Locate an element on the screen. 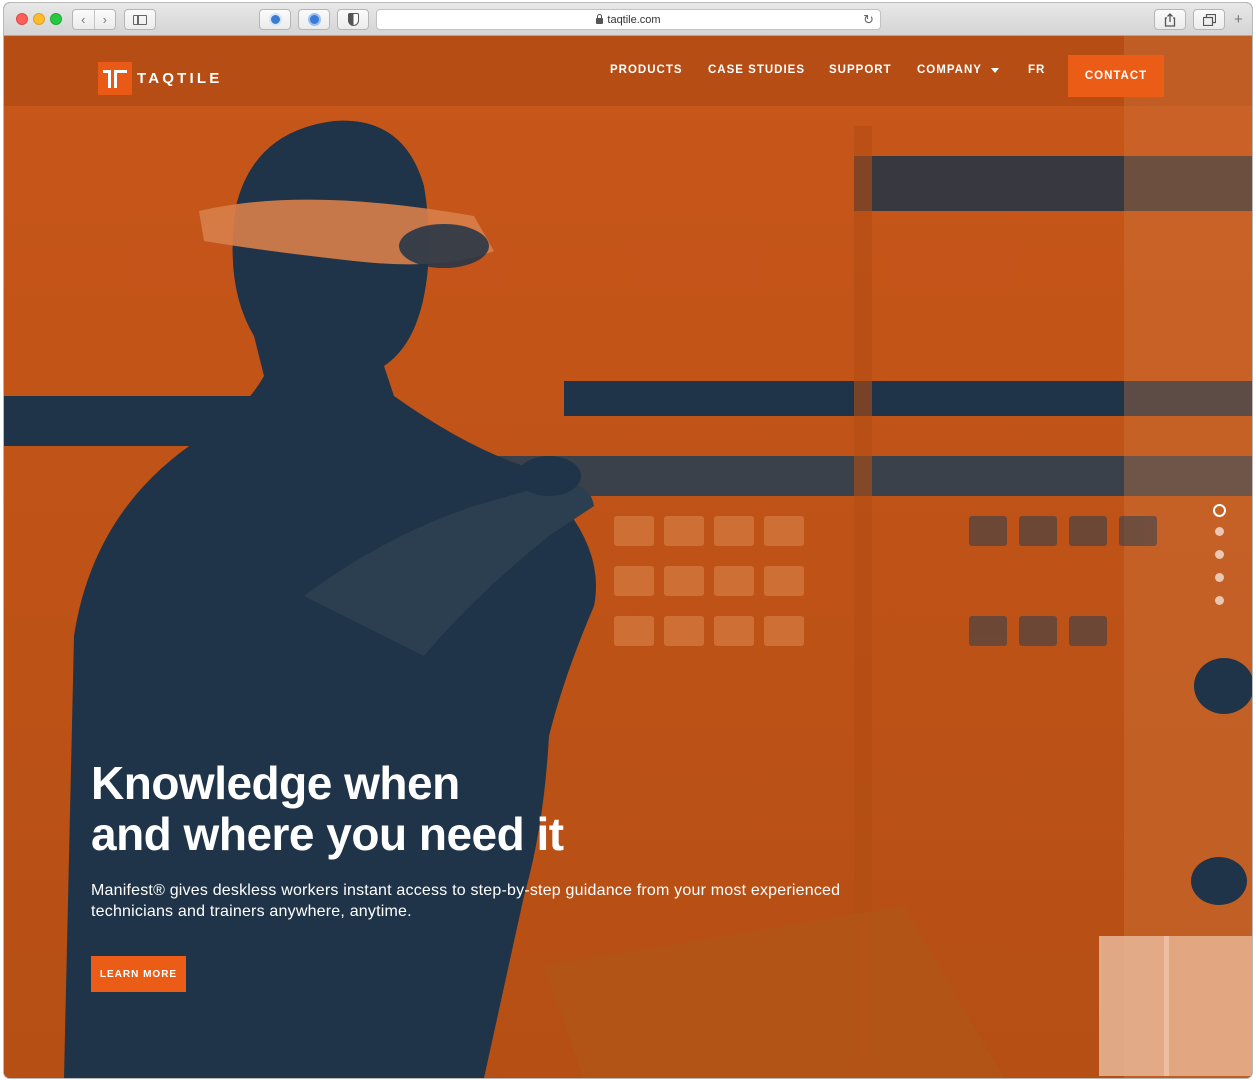  password-manager-button is located at coordinates (314, 19).